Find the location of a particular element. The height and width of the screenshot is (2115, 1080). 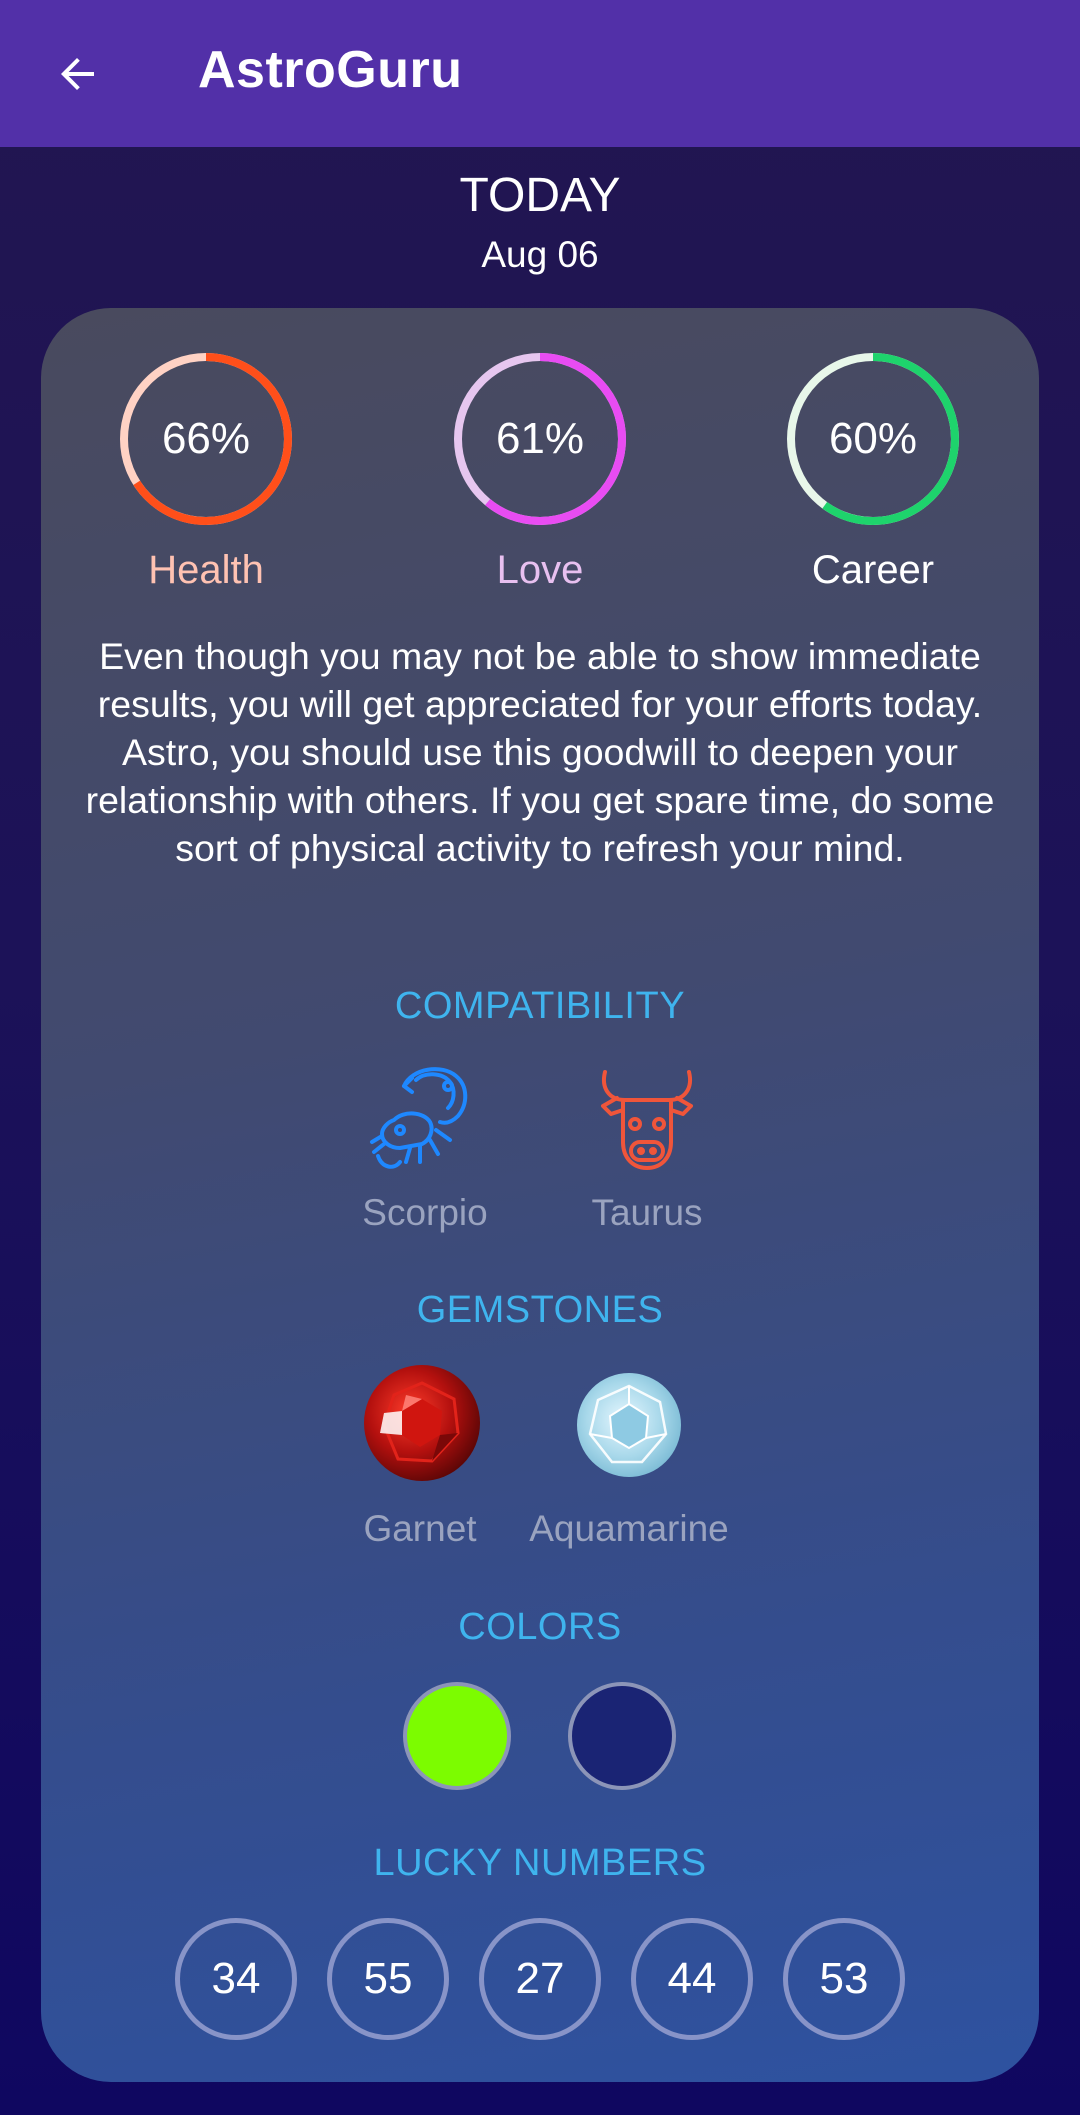

app-bar: AstroGuru is located at coordinates (540, 73).